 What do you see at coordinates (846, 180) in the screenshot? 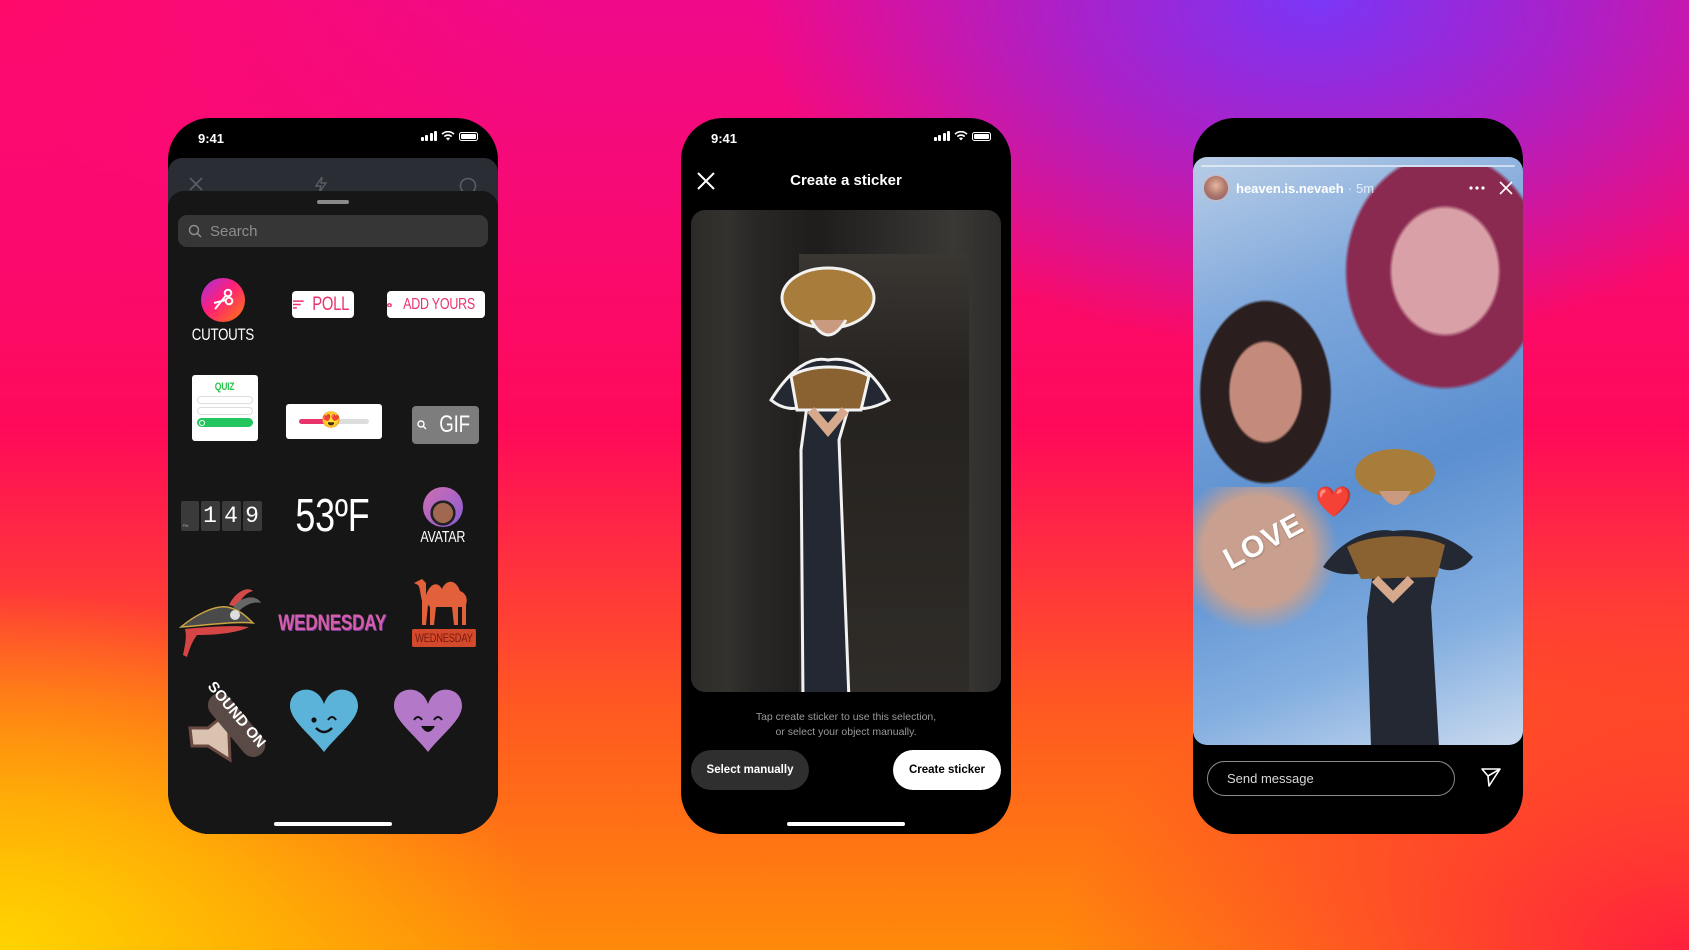
I see `page-title: Create a sticker` at bounding box center [846, 180].